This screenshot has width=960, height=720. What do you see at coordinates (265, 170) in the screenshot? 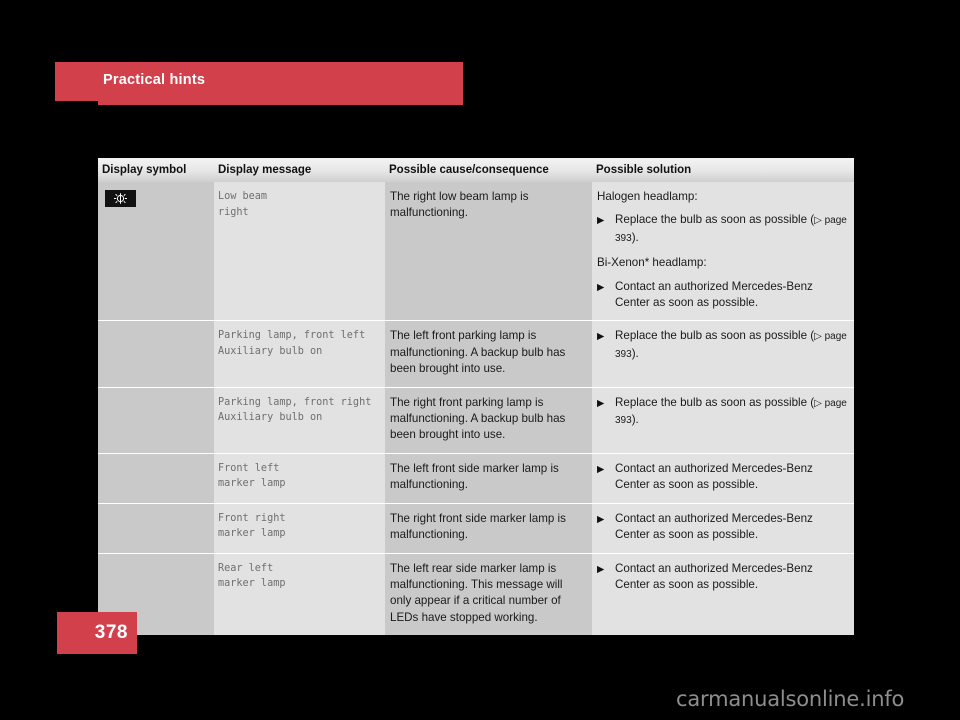
I see `column-header-display-message: Display message` at bounding box center [265, 170].